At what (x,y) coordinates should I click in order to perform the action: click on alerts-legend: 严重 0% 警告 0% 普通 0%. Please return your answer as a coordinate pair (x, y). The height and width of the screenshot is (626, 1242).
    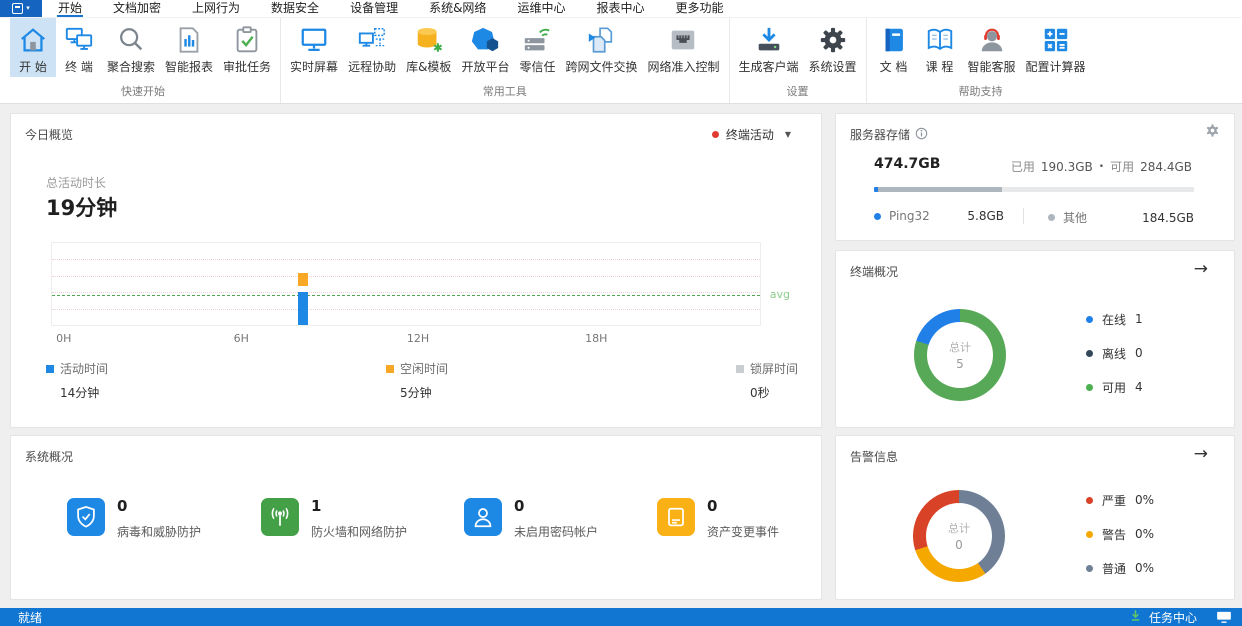
    Looking at the image, I should click on (1120, 544).